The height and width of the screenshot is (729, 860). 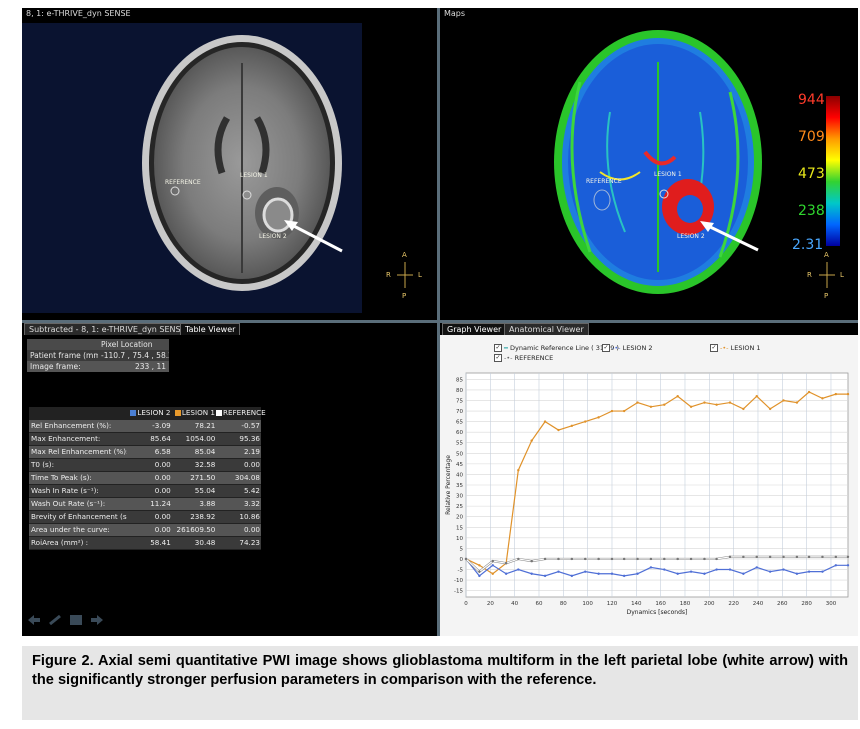 What do you see at coordinates (563, 604) in the screenshot?
I see `x-tick-label: 80` at bounding box center [563, 604].